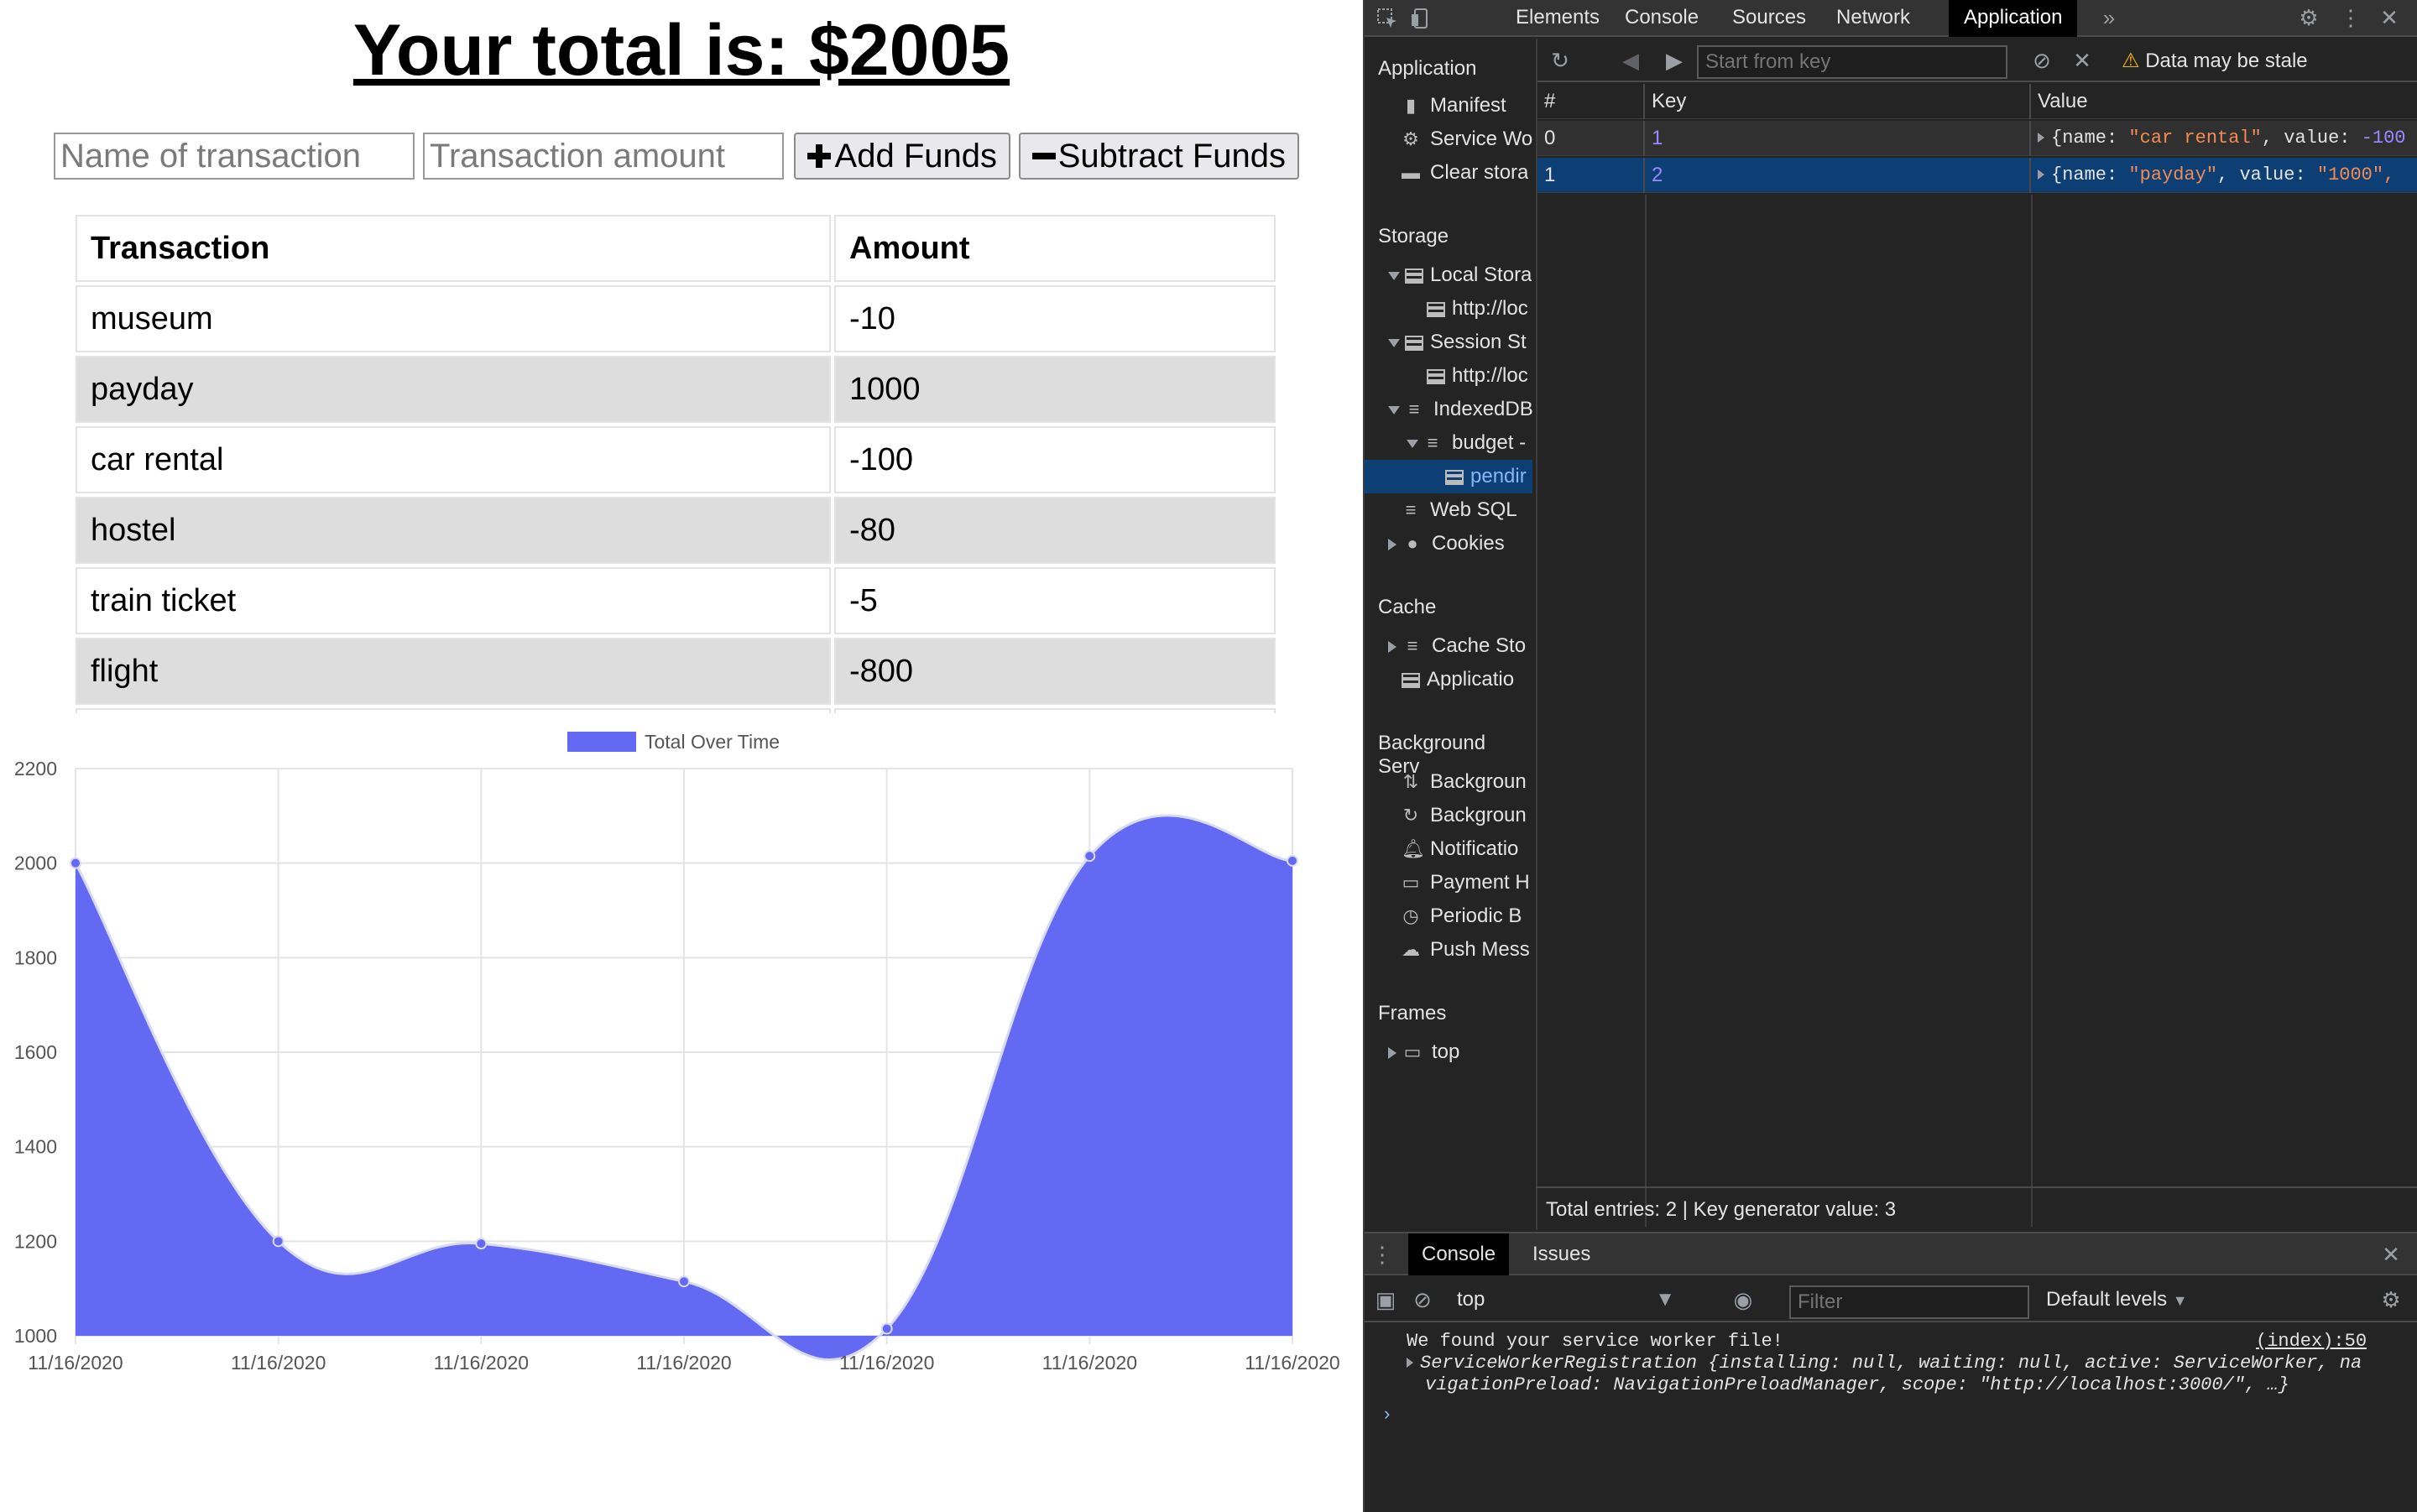 This screenshot has width=2417, height=1512. I want to click on tab-sources: Sources, so click(1769, 18).